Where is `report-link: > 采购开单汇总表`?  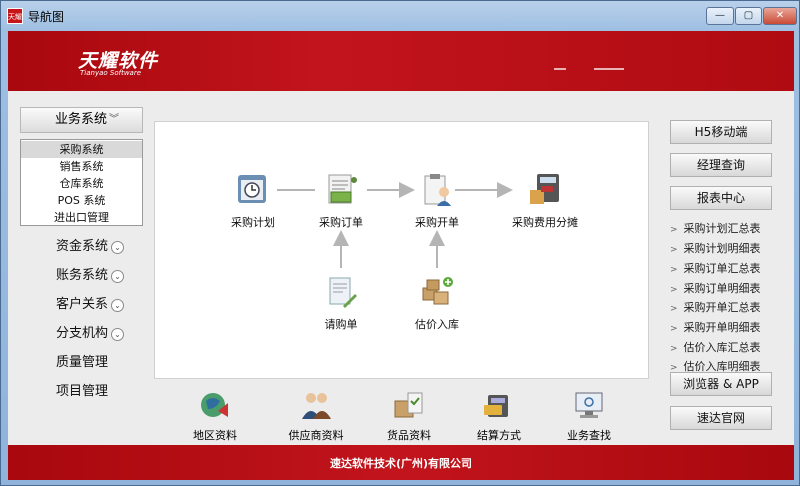 report-link: > 采购开单汇总表 is located at coordinates (715, 307).